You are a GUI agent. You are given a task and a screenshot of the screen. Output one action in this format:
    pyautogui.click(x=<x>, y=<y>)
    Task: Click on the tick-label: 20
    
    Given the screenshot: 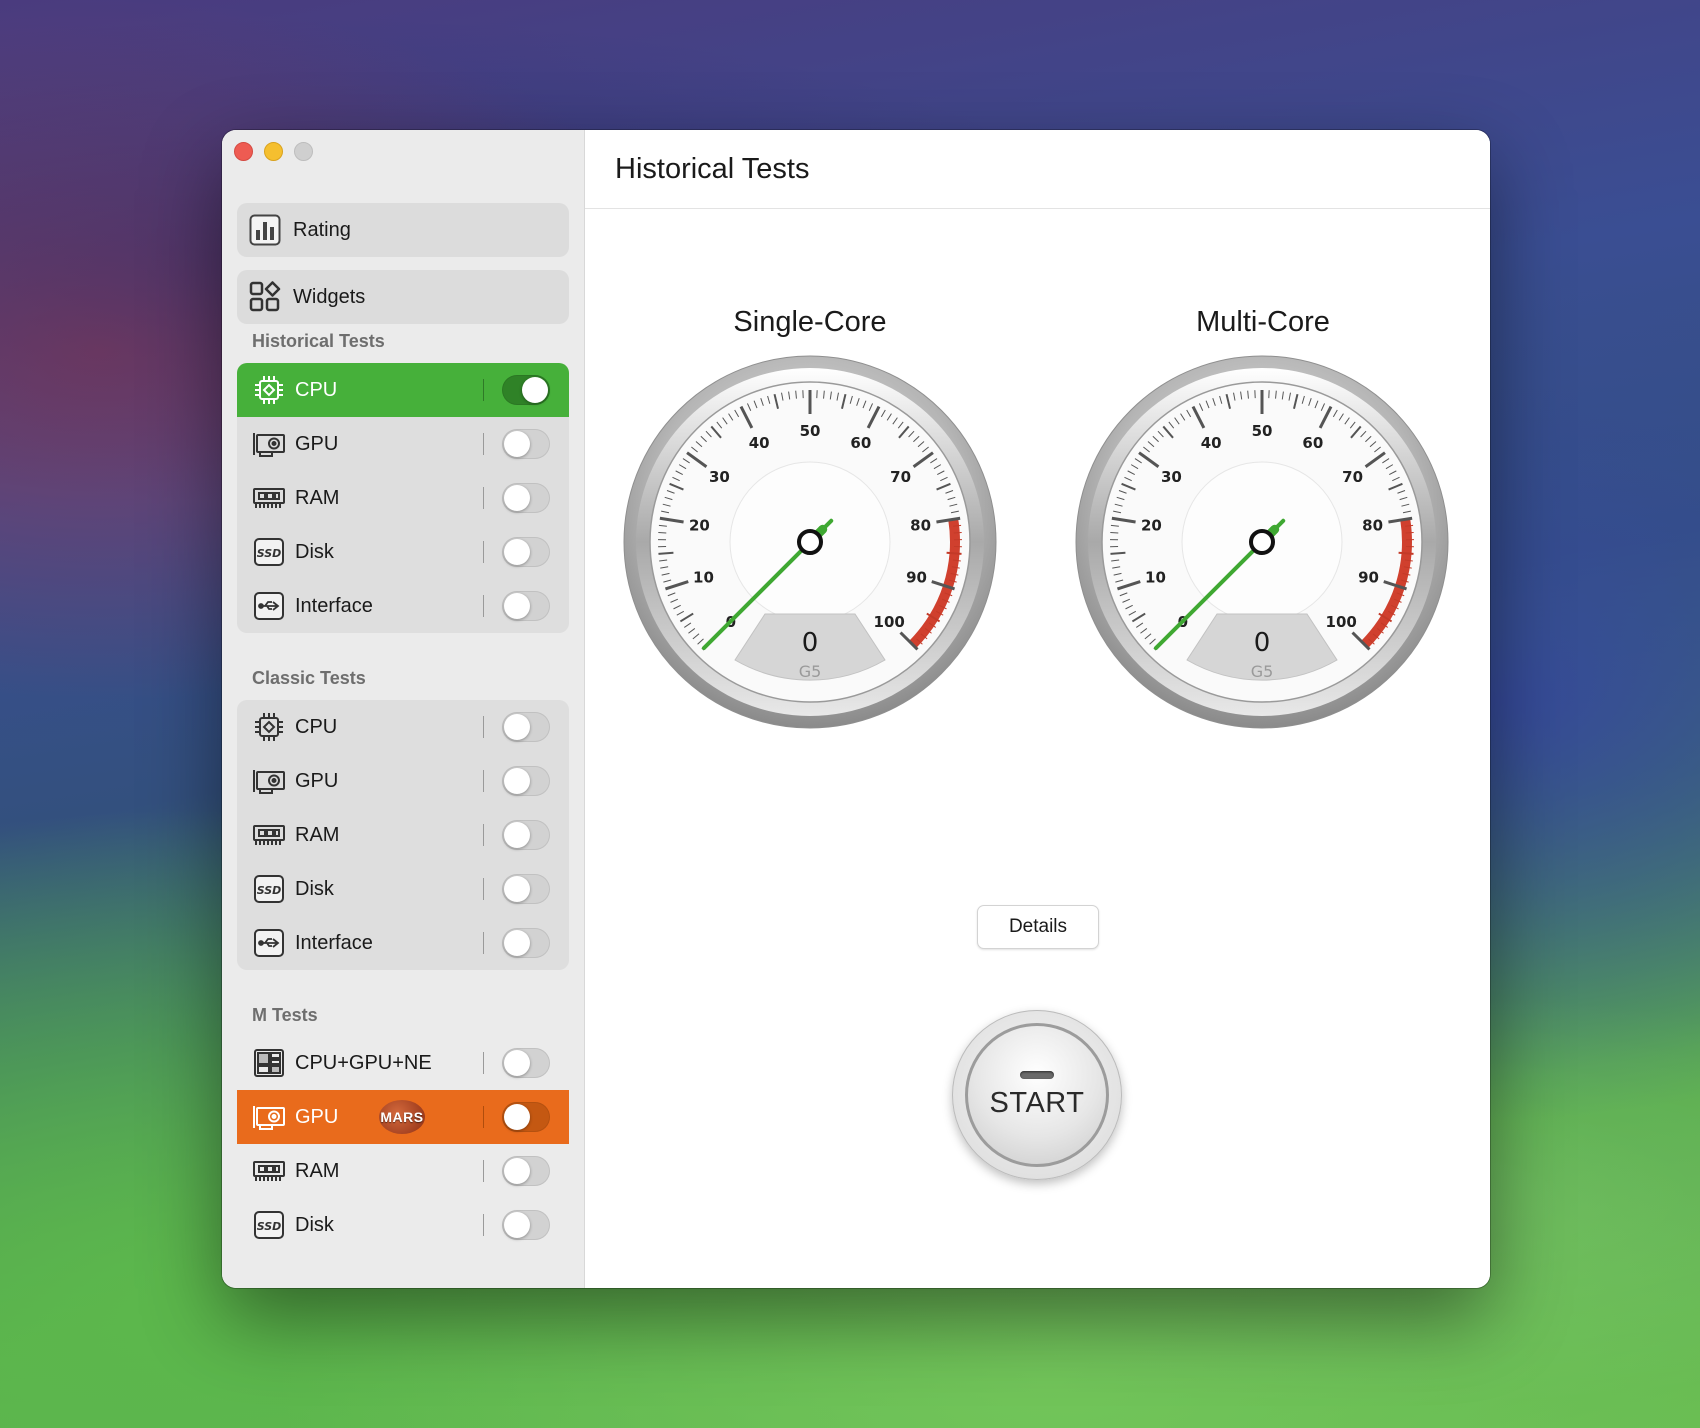 What is the action you would take?
    pyautogui.click(x=699, y=525)
    